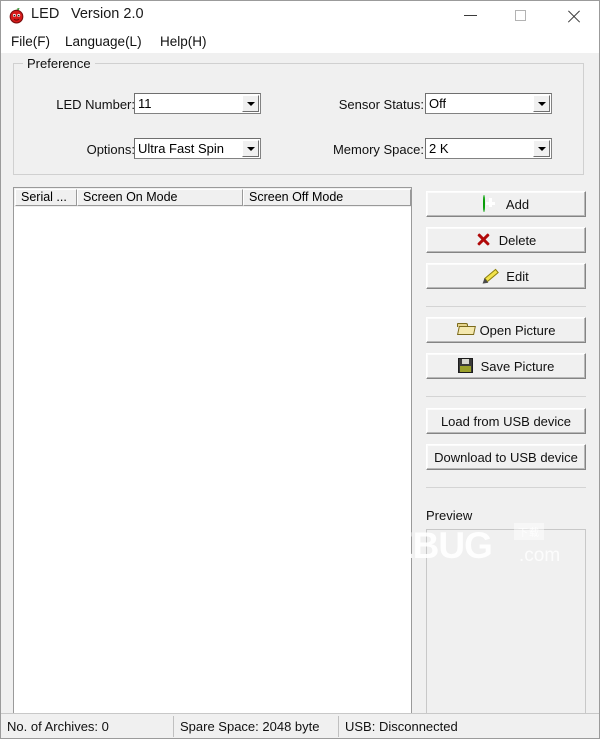 The width and height of the screenshot is (600, 739). Describe the element at coordinates (59, 63) in the screenshot. I see `preference-legend: Preference` at that location.